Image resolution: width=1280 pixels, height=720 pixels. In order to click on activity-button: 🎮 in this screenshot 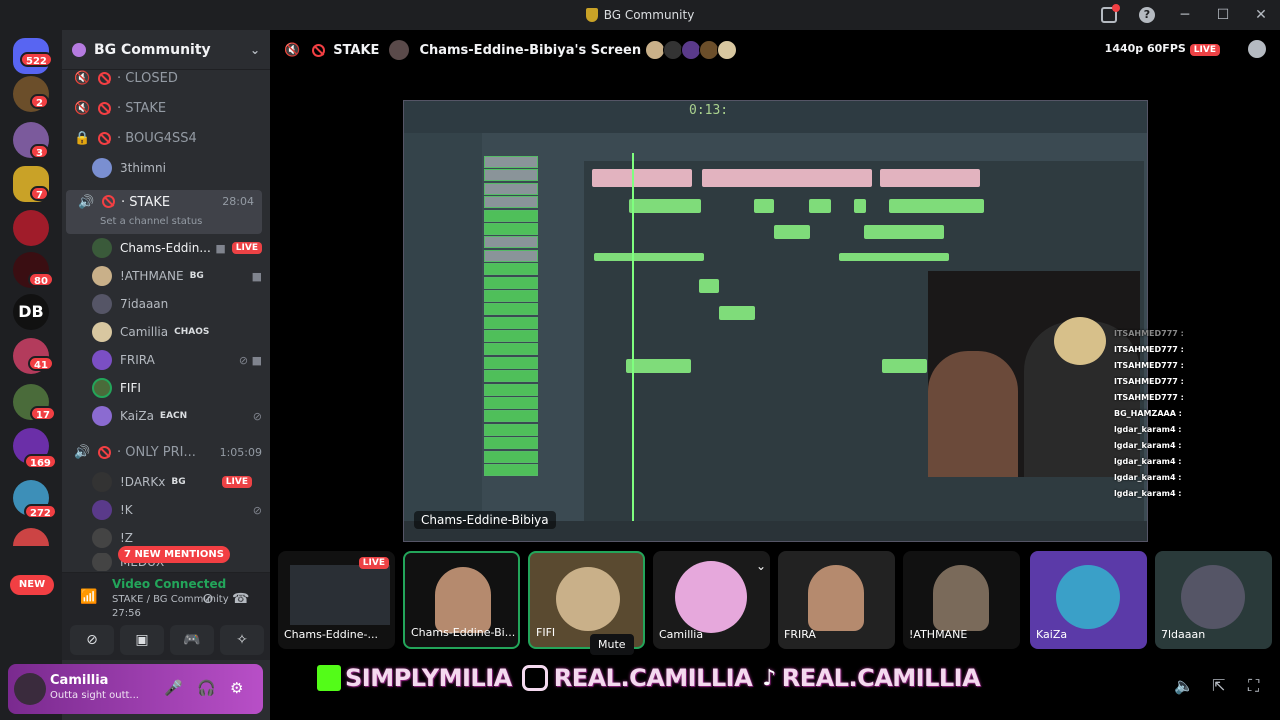, I will do `click(192, 640)`.